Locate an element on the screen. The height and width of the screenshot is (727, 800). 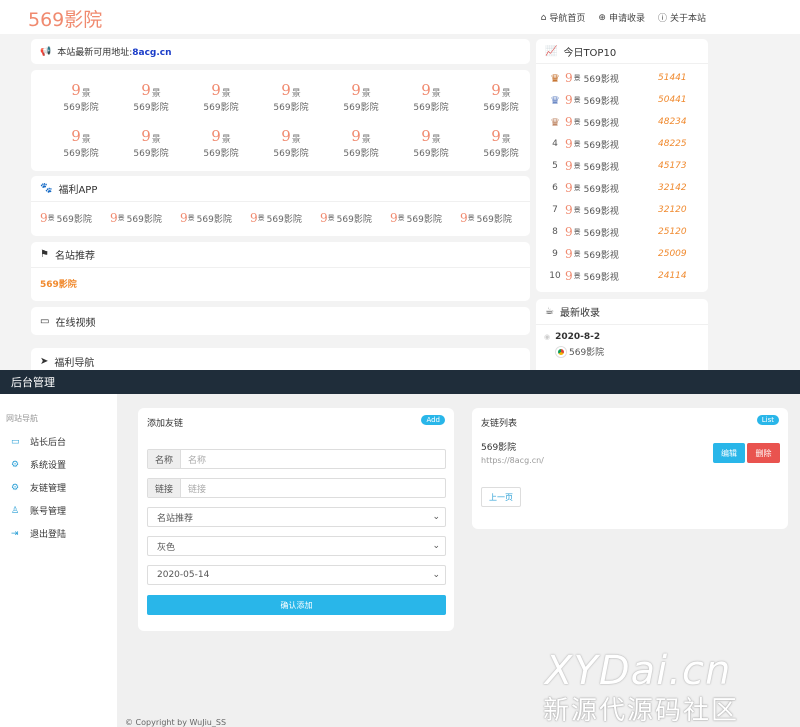
sidebar-title: 网站导航 is located at coordinates (22, 418).